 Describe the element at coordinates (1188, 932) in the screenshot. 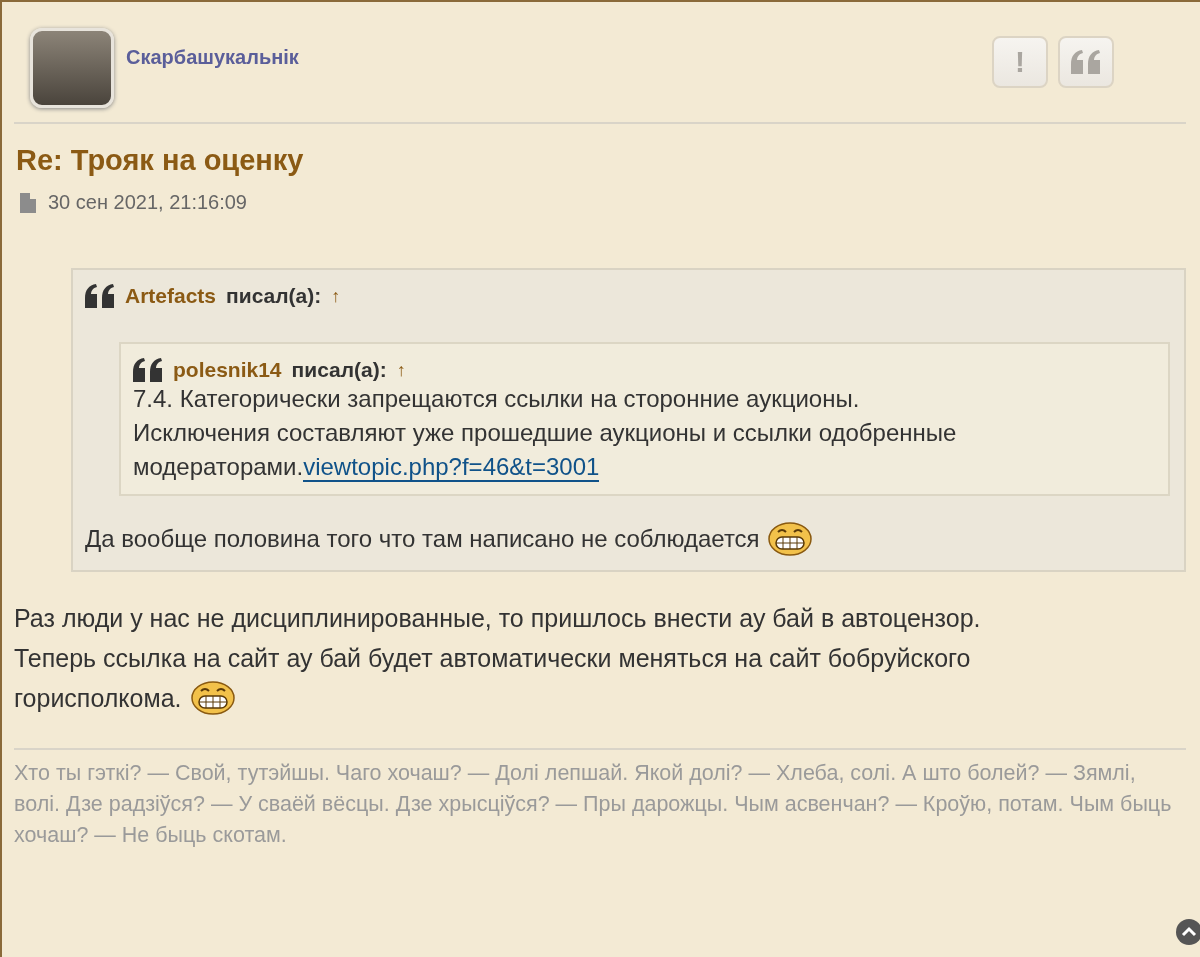

I see `scroll-to-top-icon` at that location.